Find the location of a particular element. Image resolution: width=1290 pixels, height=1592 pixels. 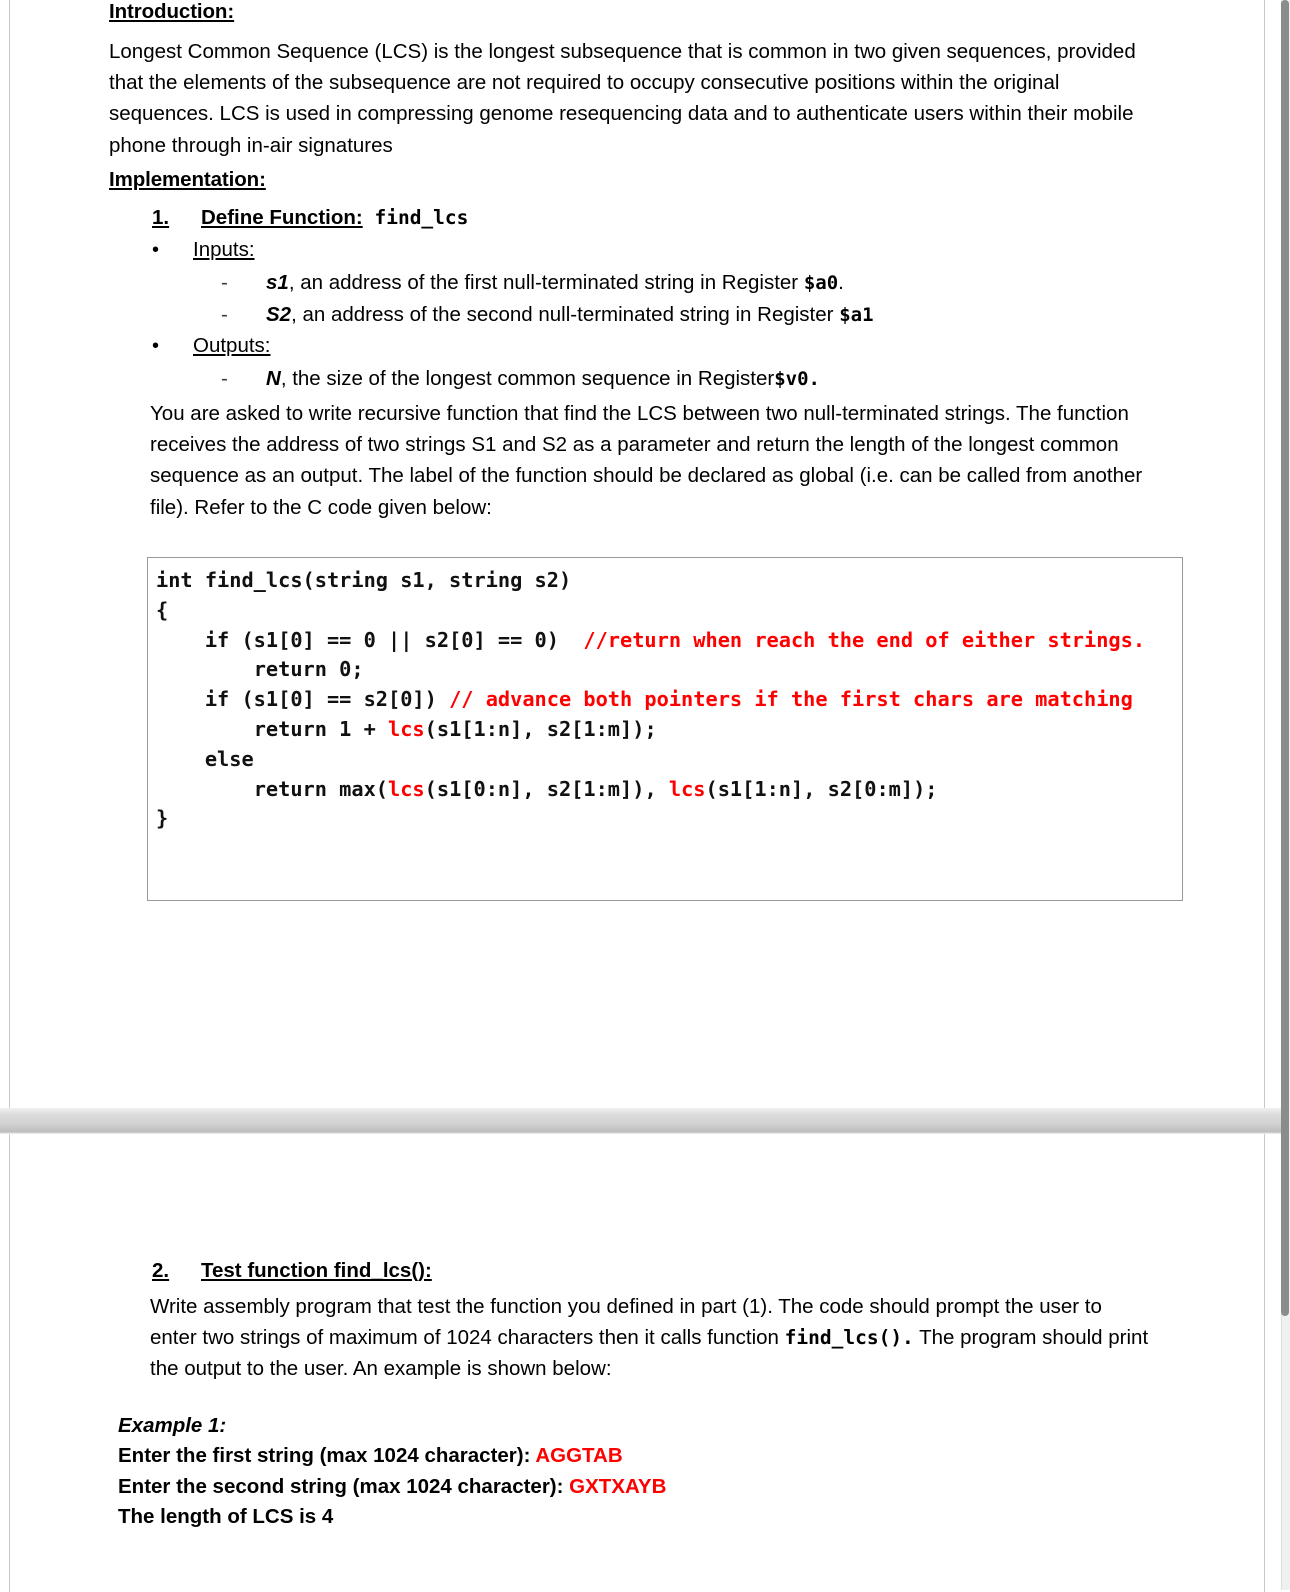

test-section-heading-wrap: 2. Test function find_lcs(): is located at coordinates (657, 1271).